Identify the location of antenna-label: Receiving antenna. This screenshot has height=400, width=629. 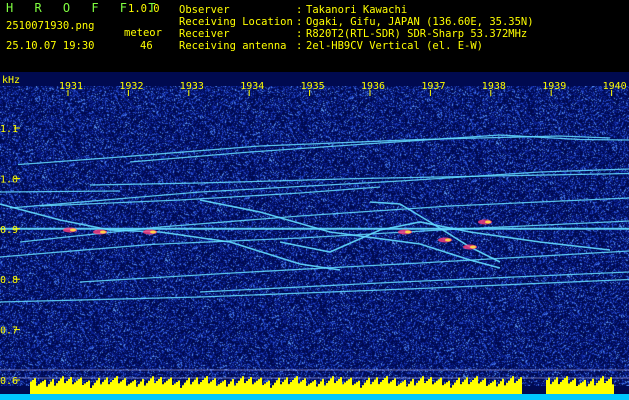
(233, 46).